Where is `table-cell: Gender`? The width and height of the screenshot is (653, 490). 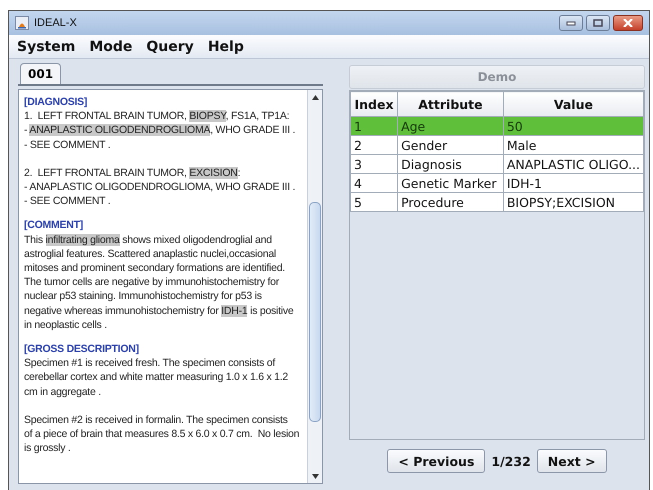 table-cell: Gender is located at coordinates (451, 145).